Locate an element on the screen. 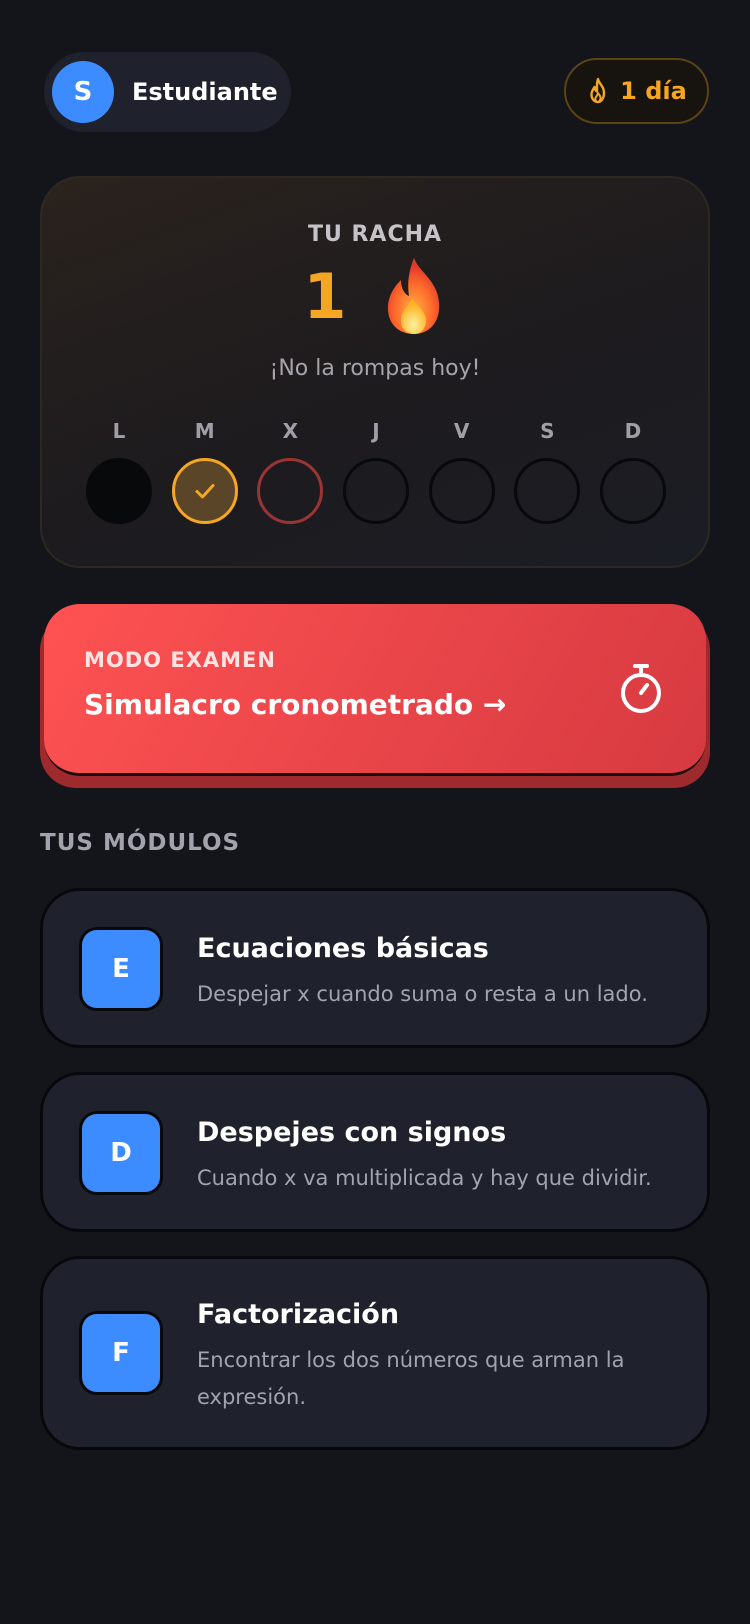 Image resolution: width=750 pixels, height=1624 pixels. module-title: Factorización is located at coordinates (298, 1314).